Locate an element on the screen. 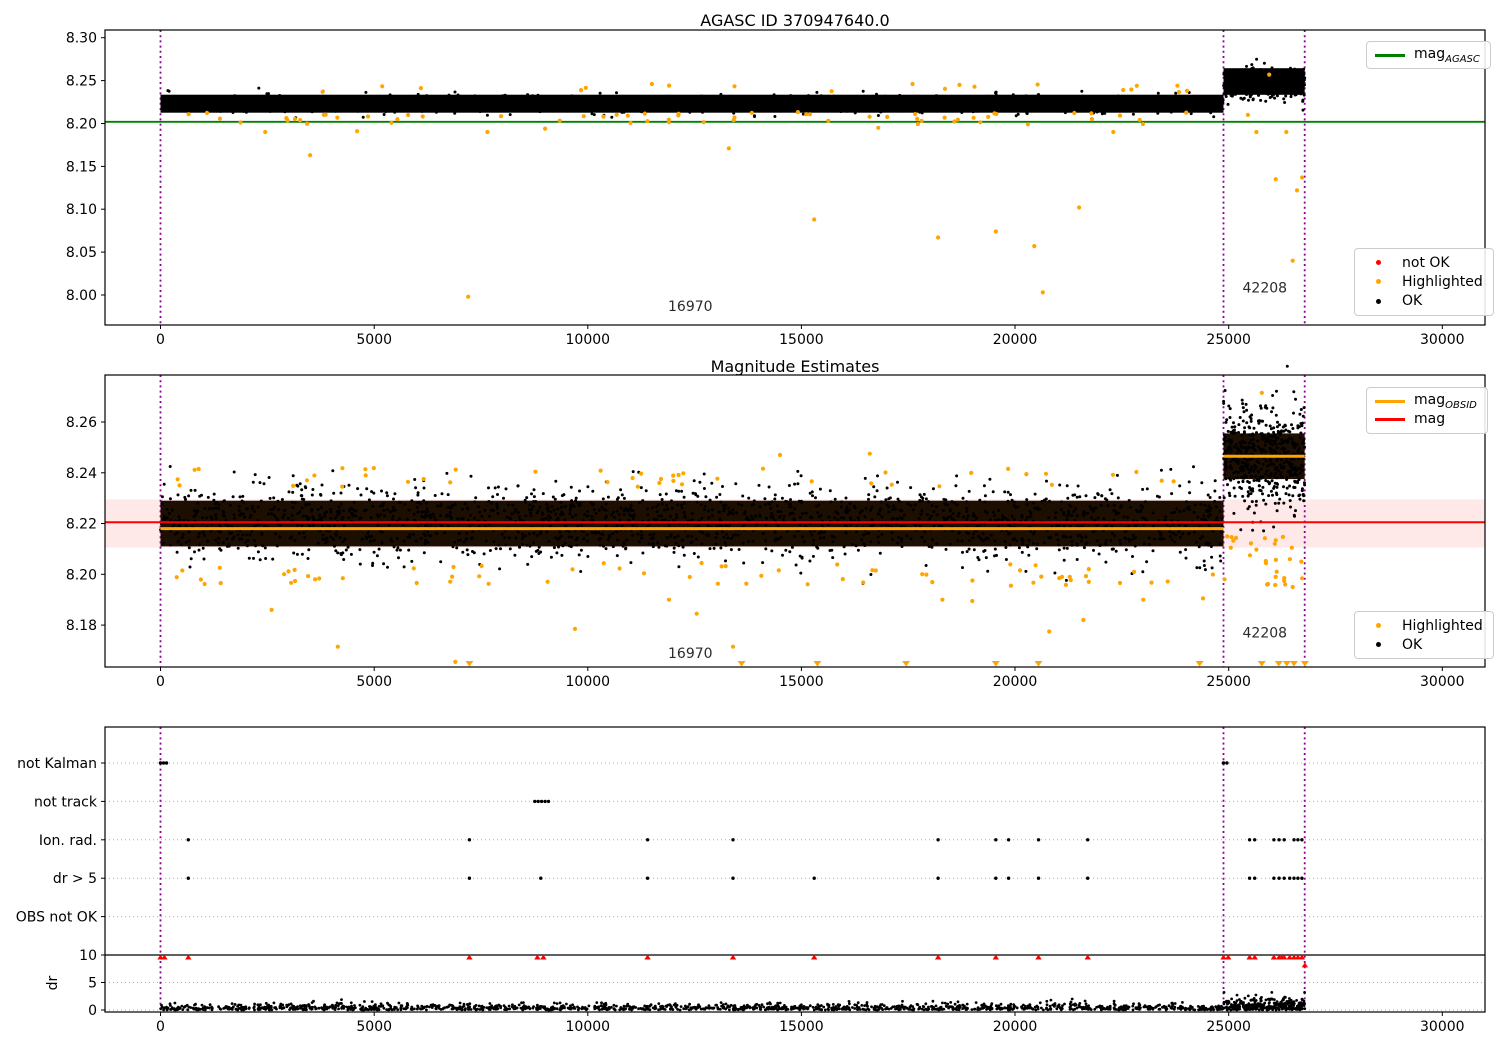  svg-text: 8.15 is located at coordinates (81, 167).